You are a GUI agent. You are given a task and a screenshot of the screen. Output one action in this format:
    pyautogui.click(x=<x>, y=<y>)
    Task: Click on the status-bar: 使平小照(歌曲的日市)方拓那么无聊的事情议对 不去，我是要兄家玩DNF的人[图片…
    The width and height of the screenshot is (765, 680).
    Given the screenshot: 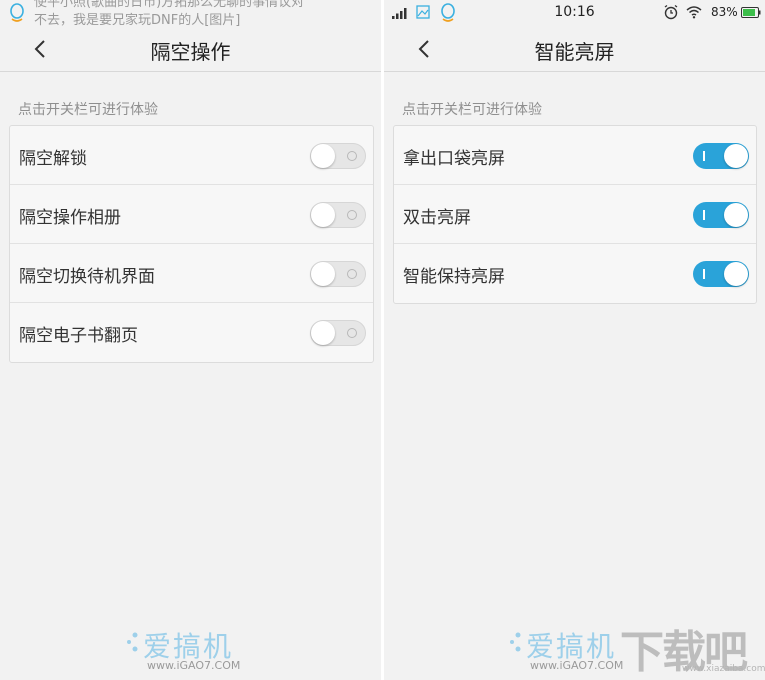 What is the action you would take?
    pyautogui.click(x=190, y=14)
    